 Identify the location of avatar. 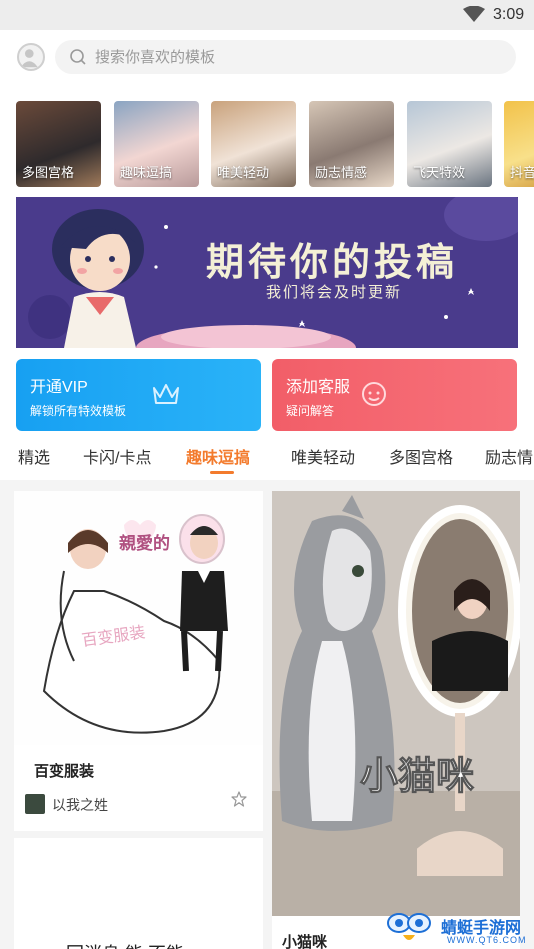
(31, 57).